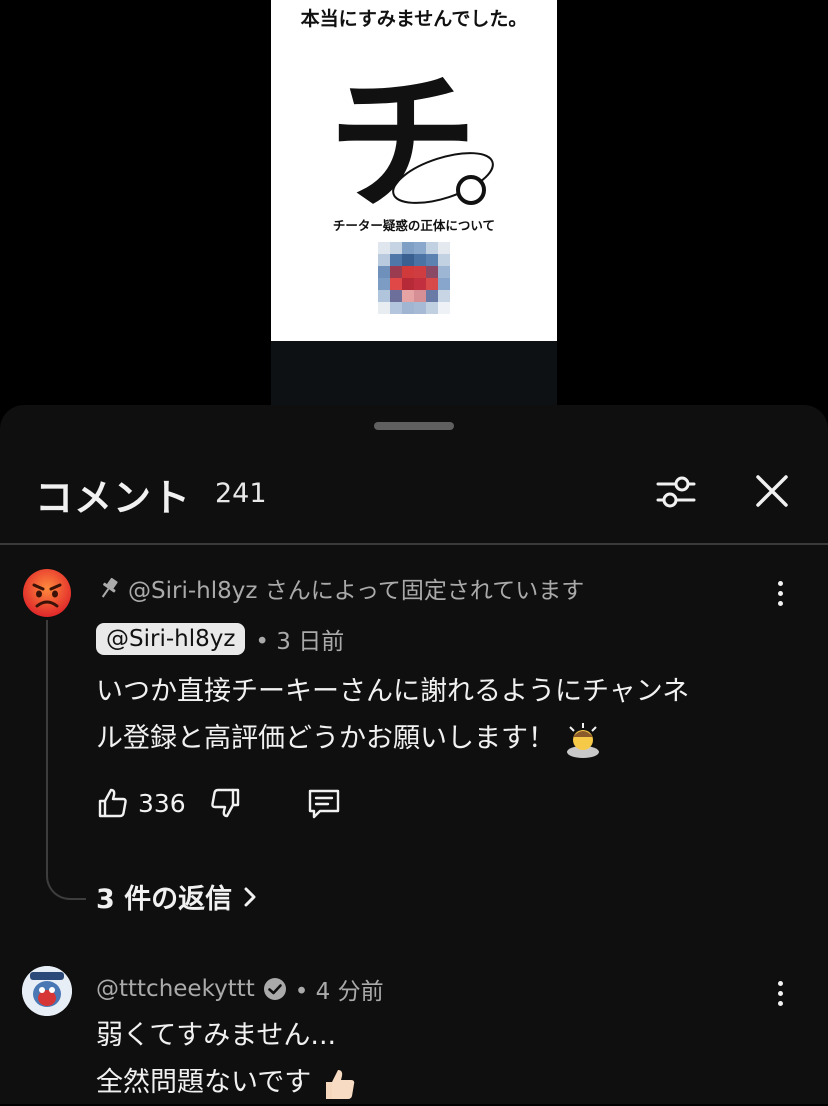  I want to click on comment-author-row: @tttcheekyttt • 4 分前, so click(240, 989).